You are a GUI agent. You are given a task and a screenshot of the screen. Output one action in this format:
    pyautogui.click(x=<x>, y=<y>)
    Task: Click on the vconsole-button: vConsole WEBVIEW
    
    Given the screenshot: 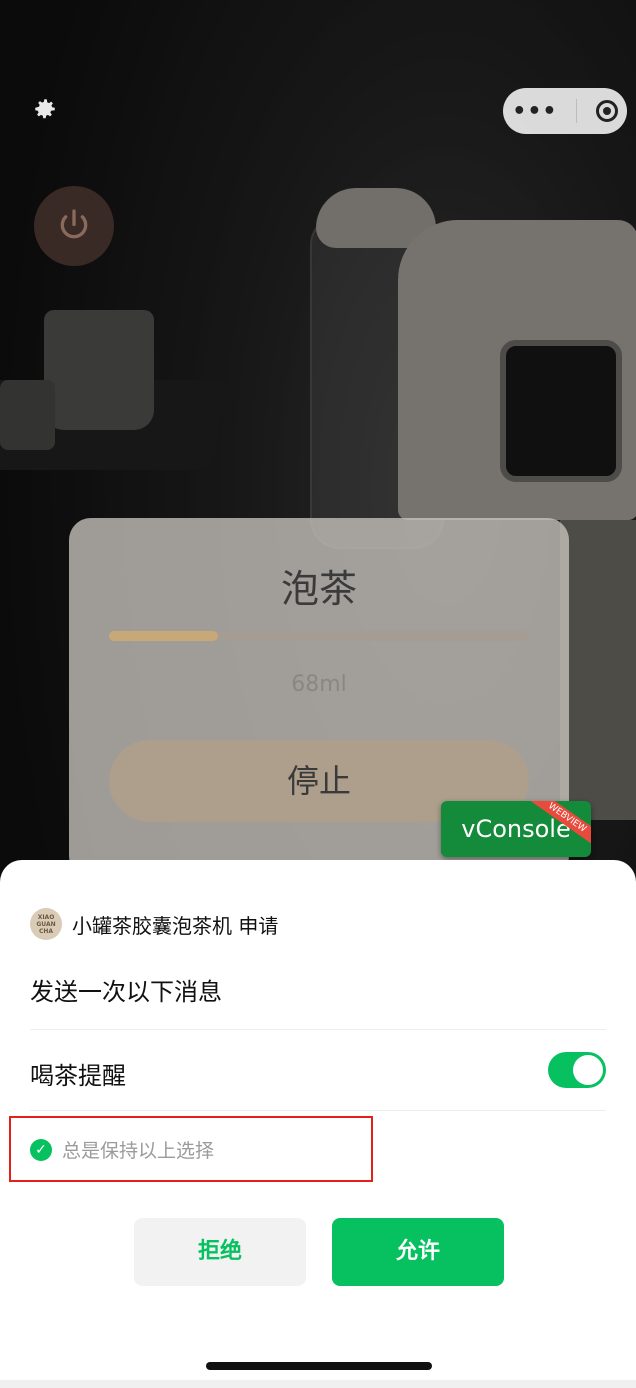 What is the action you would take?
    pyautogui.click(x=516, y=829)
    